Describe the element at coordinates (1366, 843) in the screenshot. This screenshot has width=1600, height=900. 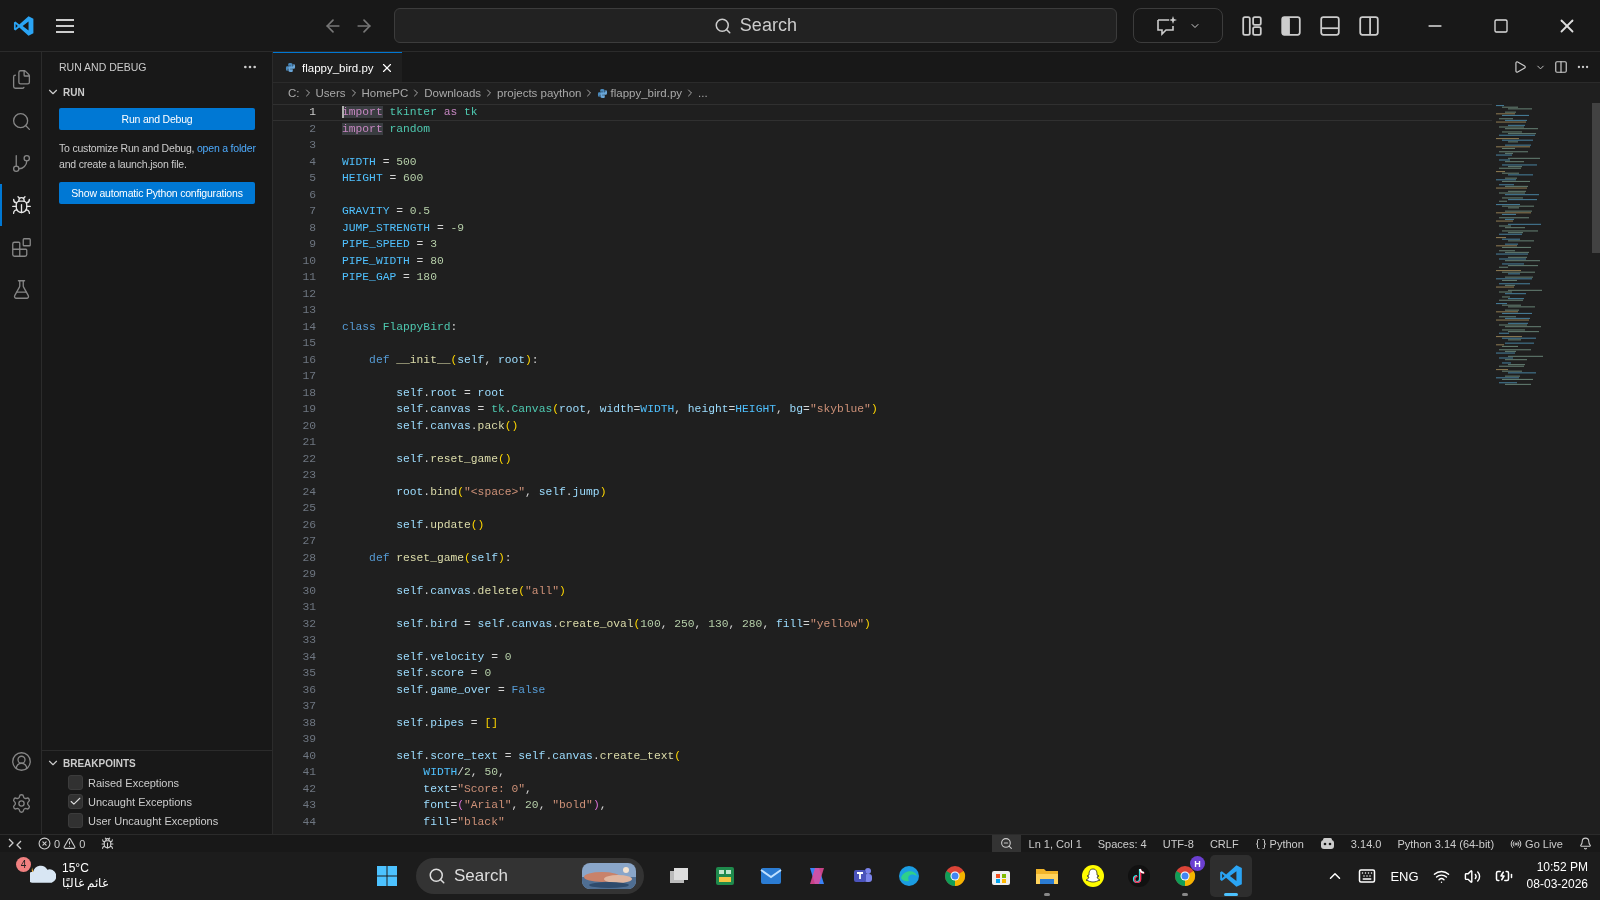
I see `status-item: 3.14.0` at that location.